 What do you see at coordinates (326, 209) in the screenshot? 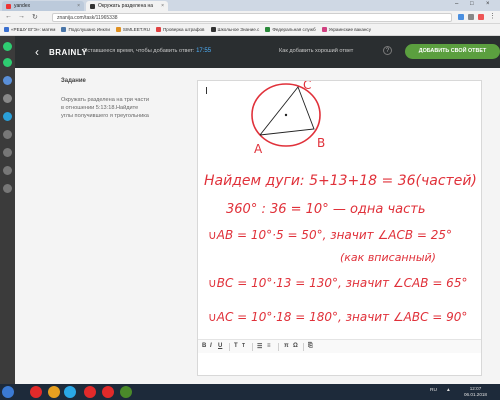
I see `solution-line: 360° : 36 = 10° — одна часть` at bounding box center [326, 209].